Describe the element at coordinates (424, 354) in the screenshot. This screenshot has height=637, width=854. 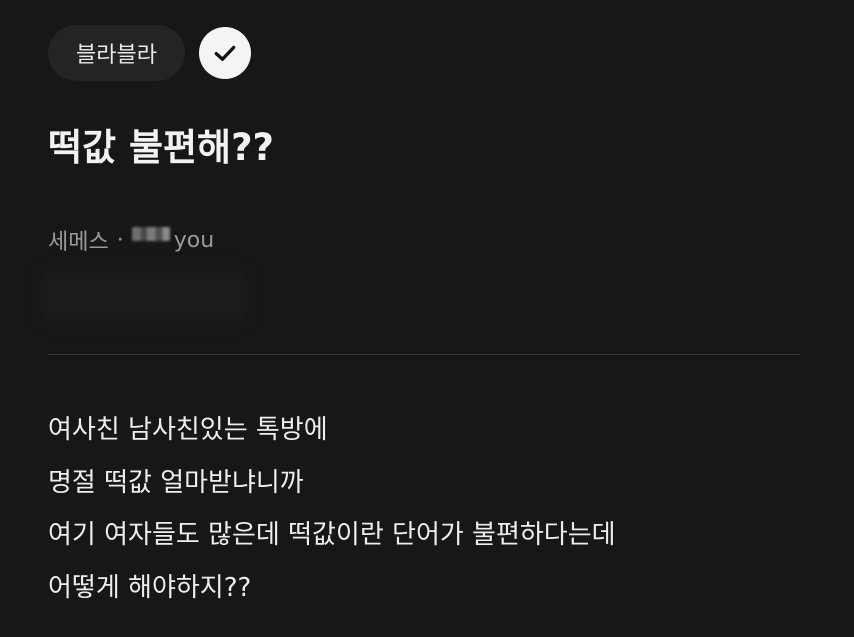
I see `content-divider` at that location.